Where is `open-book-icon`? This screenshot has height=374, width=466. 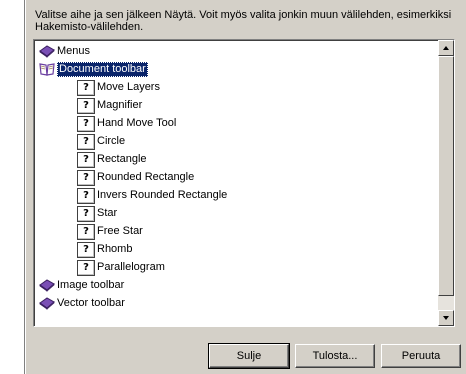
open-book-icon is located at coordinates (47, 69).